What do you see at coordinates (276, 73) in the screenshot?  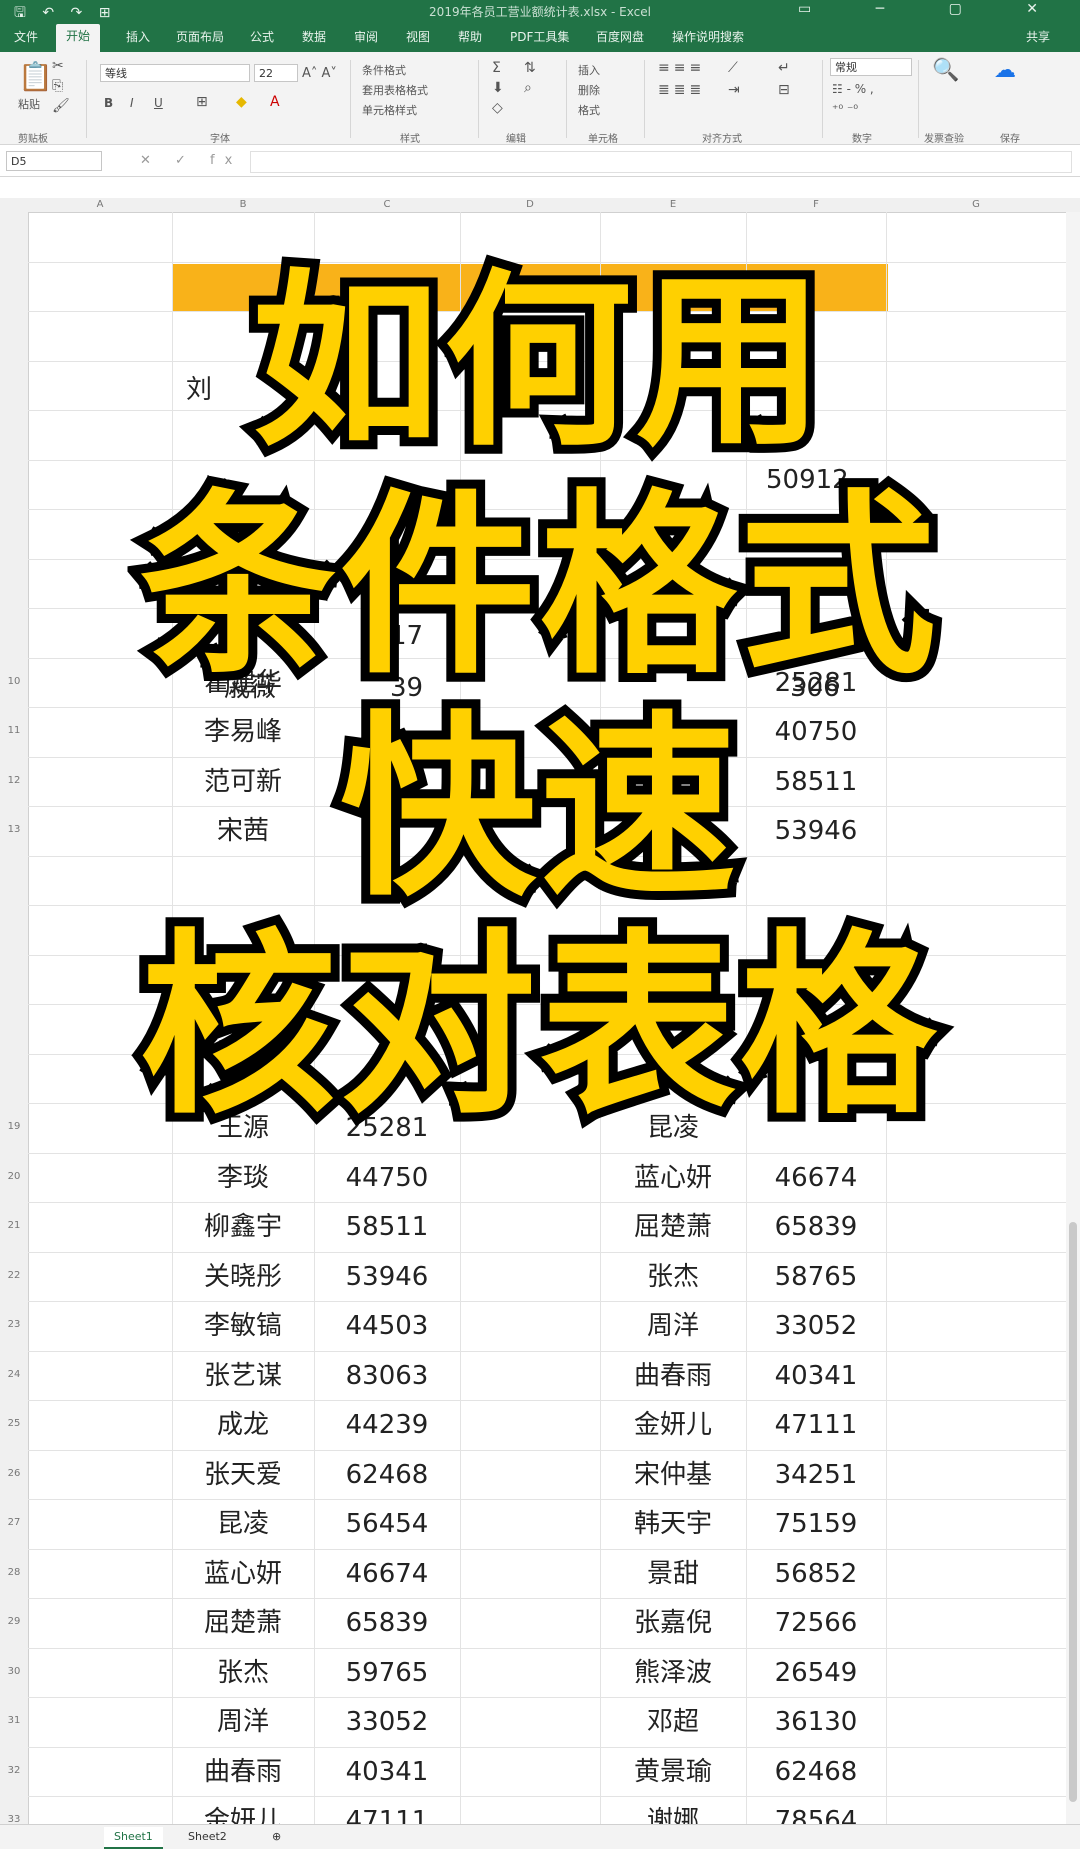 I see `font-size-select: 22` at bounding box center [276, 73].